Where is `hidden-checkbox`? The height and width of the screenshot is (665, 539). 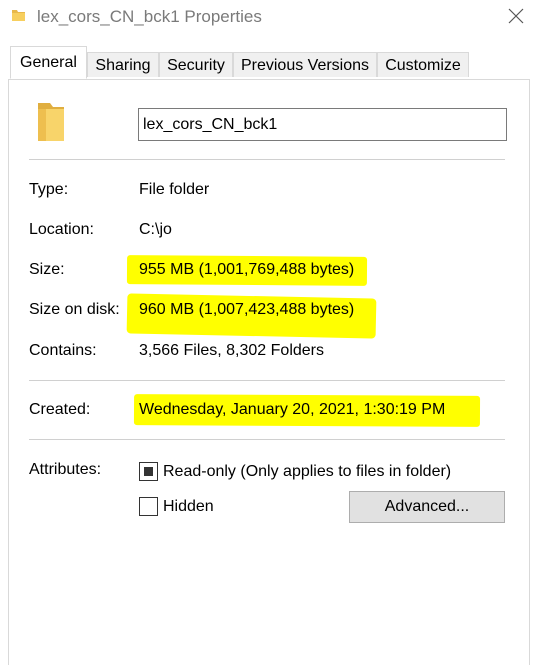 hidden-checkbox is located at coordinates (148, 506).